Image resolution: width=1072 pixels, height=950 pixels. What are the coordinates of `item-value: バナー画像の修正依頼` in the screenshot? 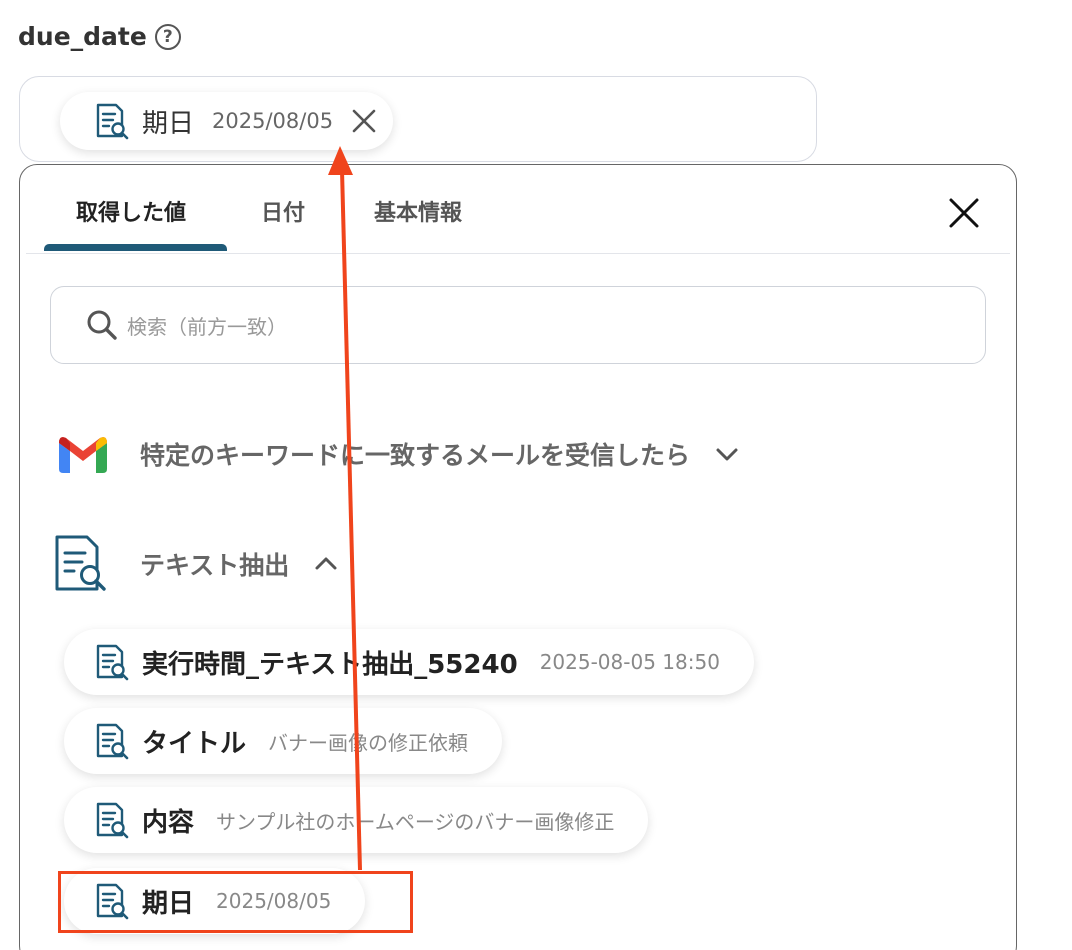 It's located at (368, 742).